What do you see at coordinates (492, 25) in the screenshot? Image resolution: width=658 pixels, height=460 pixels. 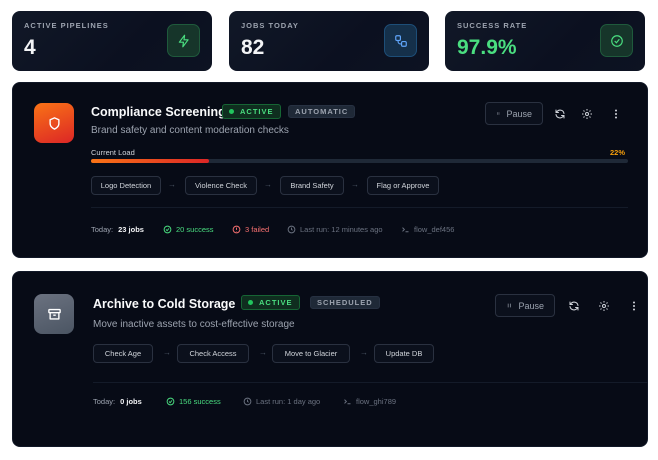 I see `stat-label: SUCCESS RATE` at bounding box center [492, 25].